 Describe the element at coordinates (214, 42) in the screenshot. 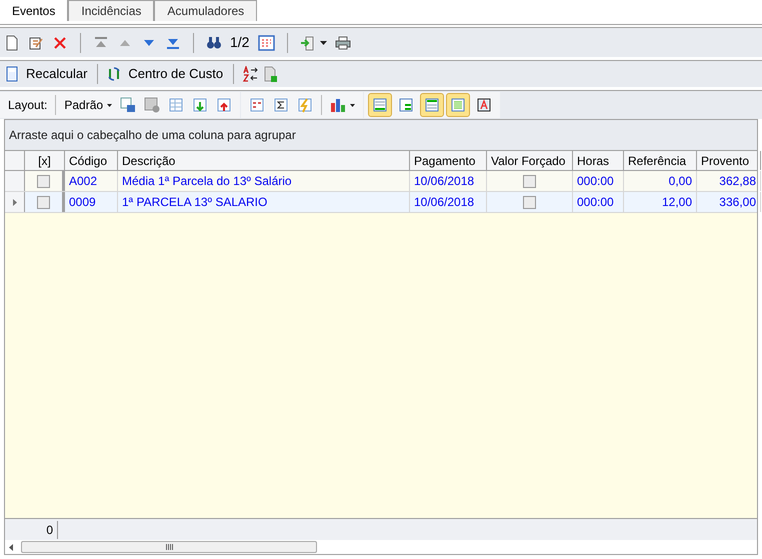

I see `binoculars-icon` at that location.